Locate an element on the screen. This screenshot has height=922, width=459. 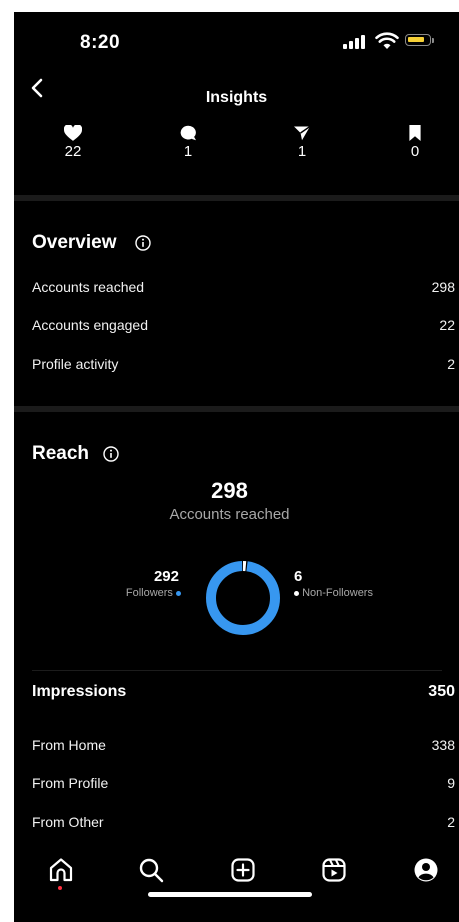
from-profile-value: 9 is located at coordinates (451, 783).